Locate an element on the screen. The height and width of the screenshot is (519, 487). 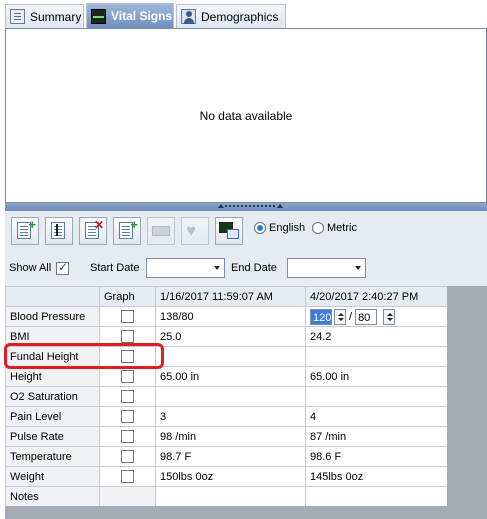
systolic-spinner-icon is located at coordinates (340, 316).